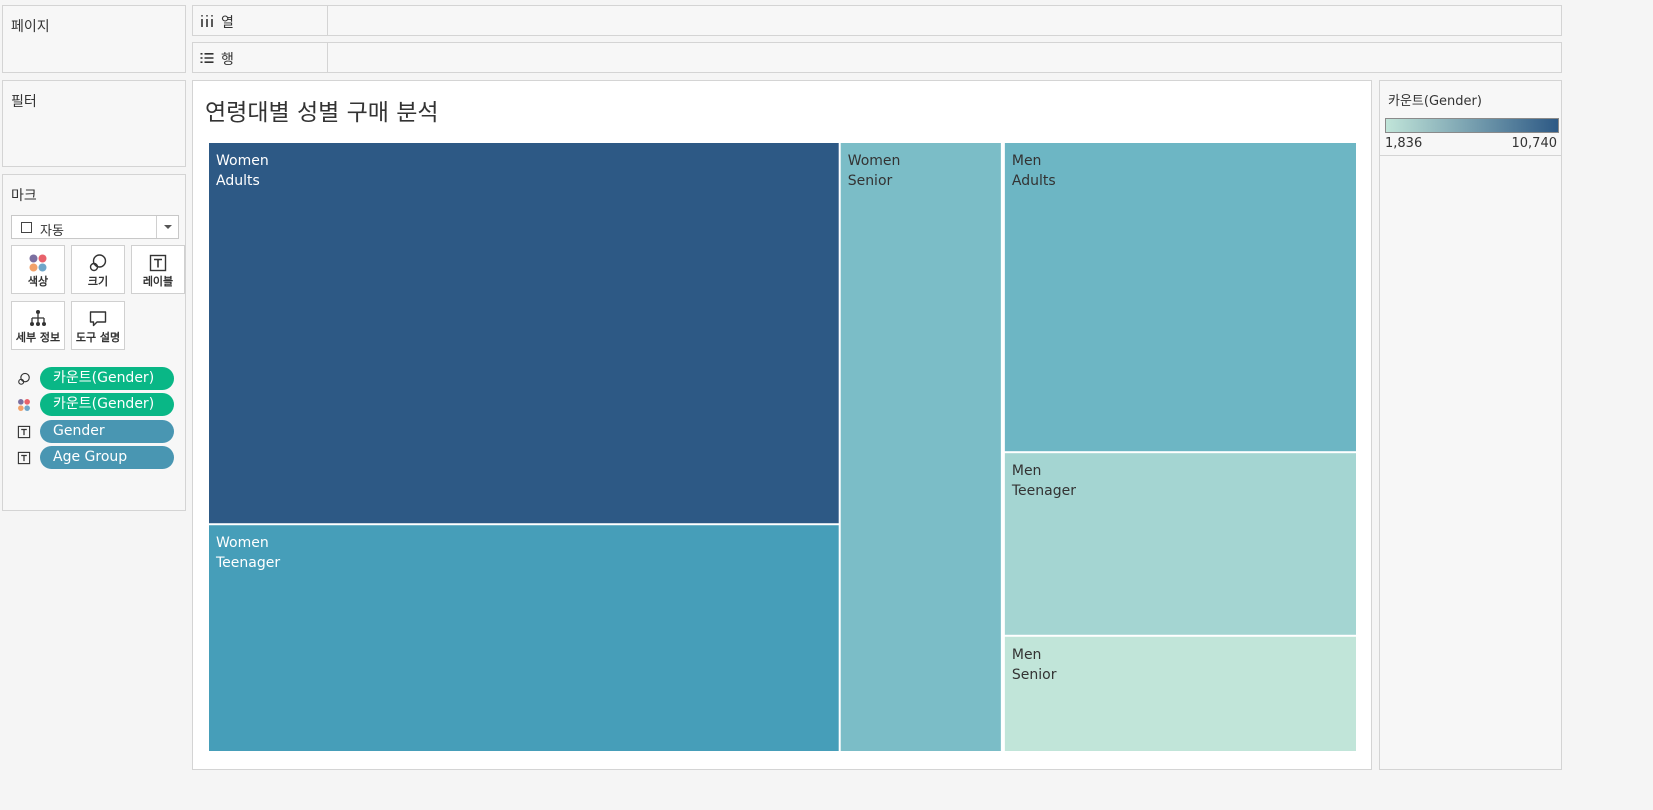 The width and height of the screenshot is (1653, 810). Describe the element at coordinates (242, 543) in the screenshot. I see `treemap-cell-women-teenager-gender-label: Women` at that location.